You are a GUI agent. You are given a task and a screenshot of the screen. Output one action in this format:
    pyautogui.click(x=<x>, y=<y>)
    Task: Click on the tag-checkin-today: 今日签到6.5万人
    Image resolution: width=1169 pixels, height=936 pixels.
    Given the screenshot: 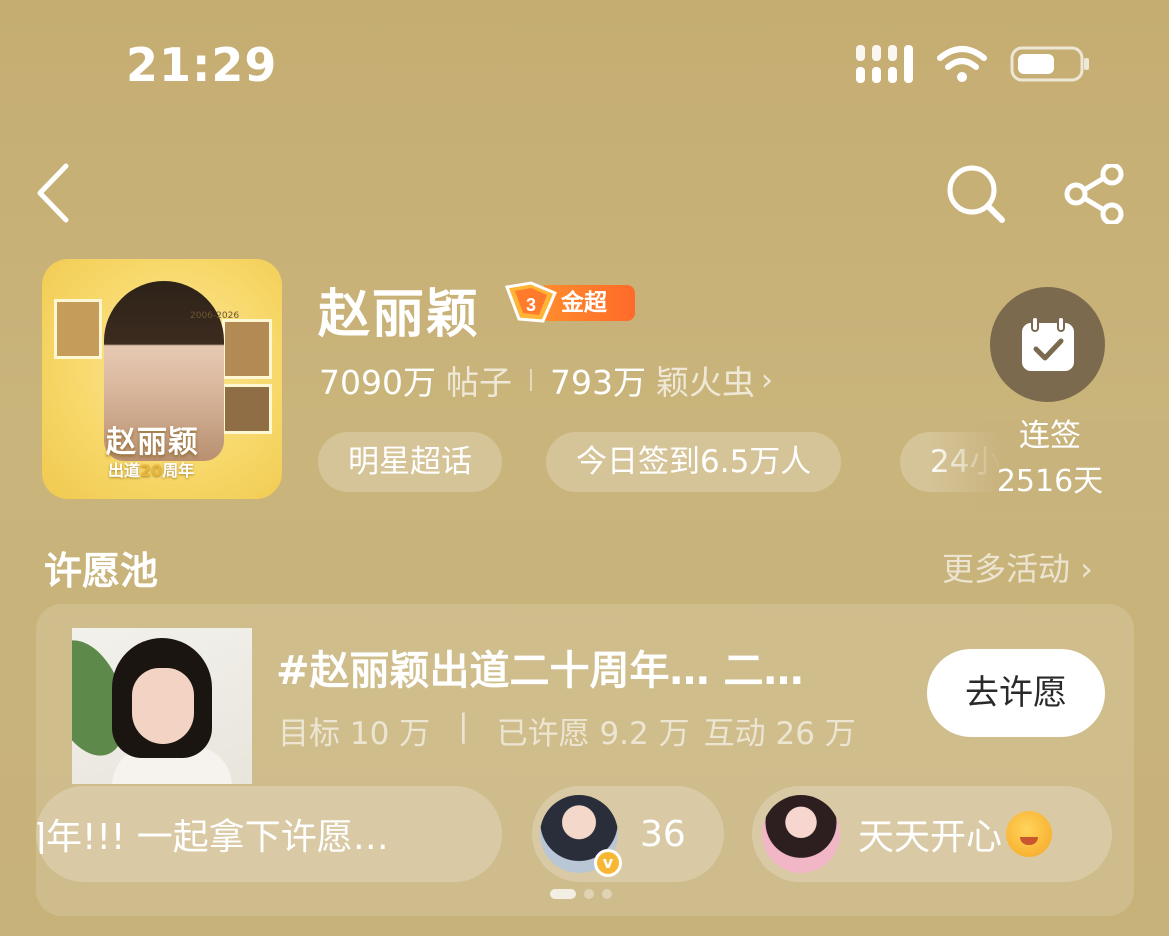 What is the action you would take?
    pyautogui.click(x=694, y=462)
    